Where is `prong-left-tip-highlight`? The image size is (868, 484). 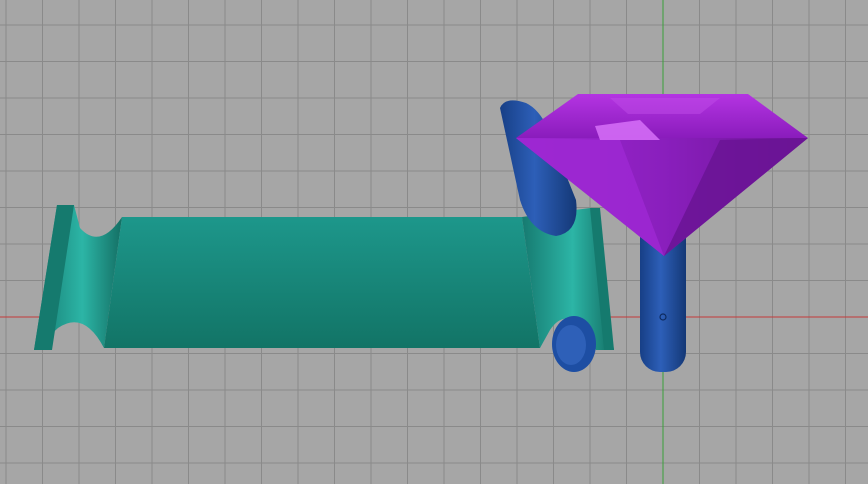 prong-left-tip-highlight is located at coordinates (571, 345).